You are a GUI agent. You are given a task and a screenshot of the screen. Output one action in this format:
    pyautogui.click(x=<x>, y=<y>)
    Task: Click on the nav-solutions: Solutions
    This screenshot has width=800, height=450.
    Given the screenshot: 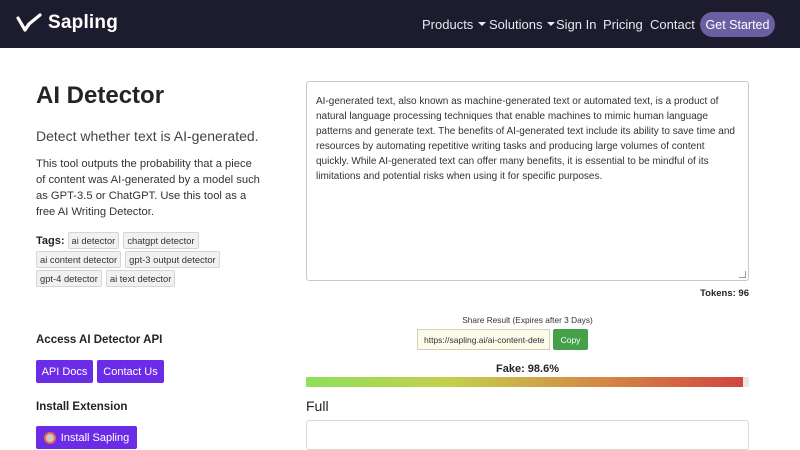 What is the action you would take?
    pyautogui.click(x=522, y=24)
    